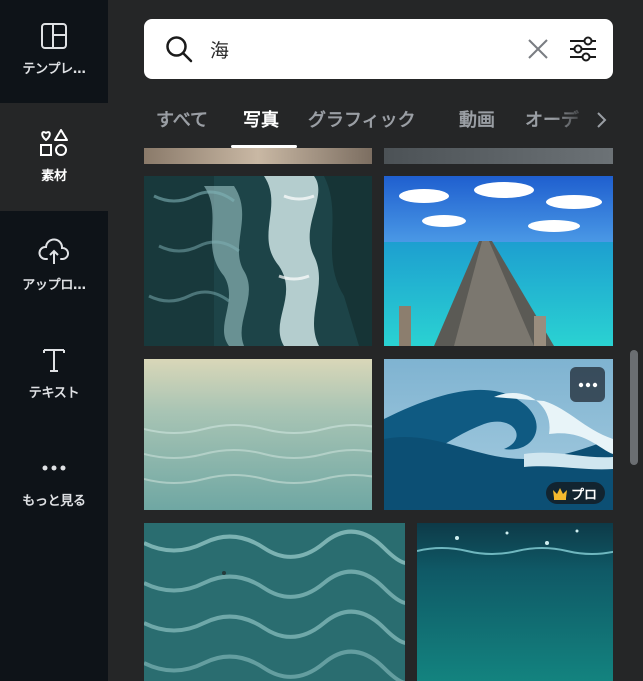  Describe the element at coordinates (54, 143) in the screenshot. I see `elements-shapes-icon` at that location.